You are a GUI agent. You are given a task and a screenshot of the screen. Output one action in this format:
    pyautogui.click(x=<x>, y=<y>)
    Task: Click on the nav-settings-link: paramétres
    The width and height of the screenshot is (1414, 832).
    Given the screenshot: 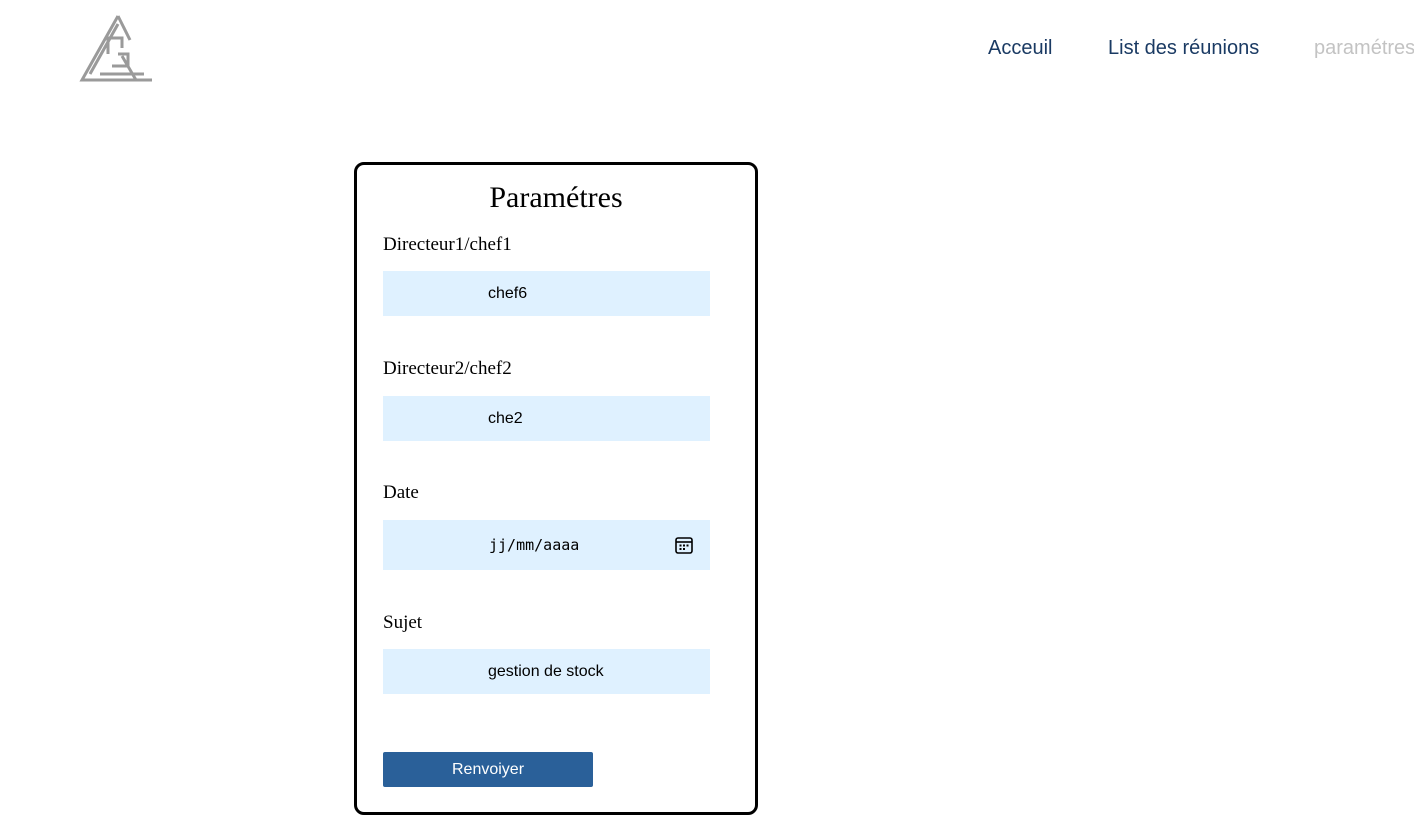 What is the action you would take?
    pyautogui.click(x=1364, y=48)
    